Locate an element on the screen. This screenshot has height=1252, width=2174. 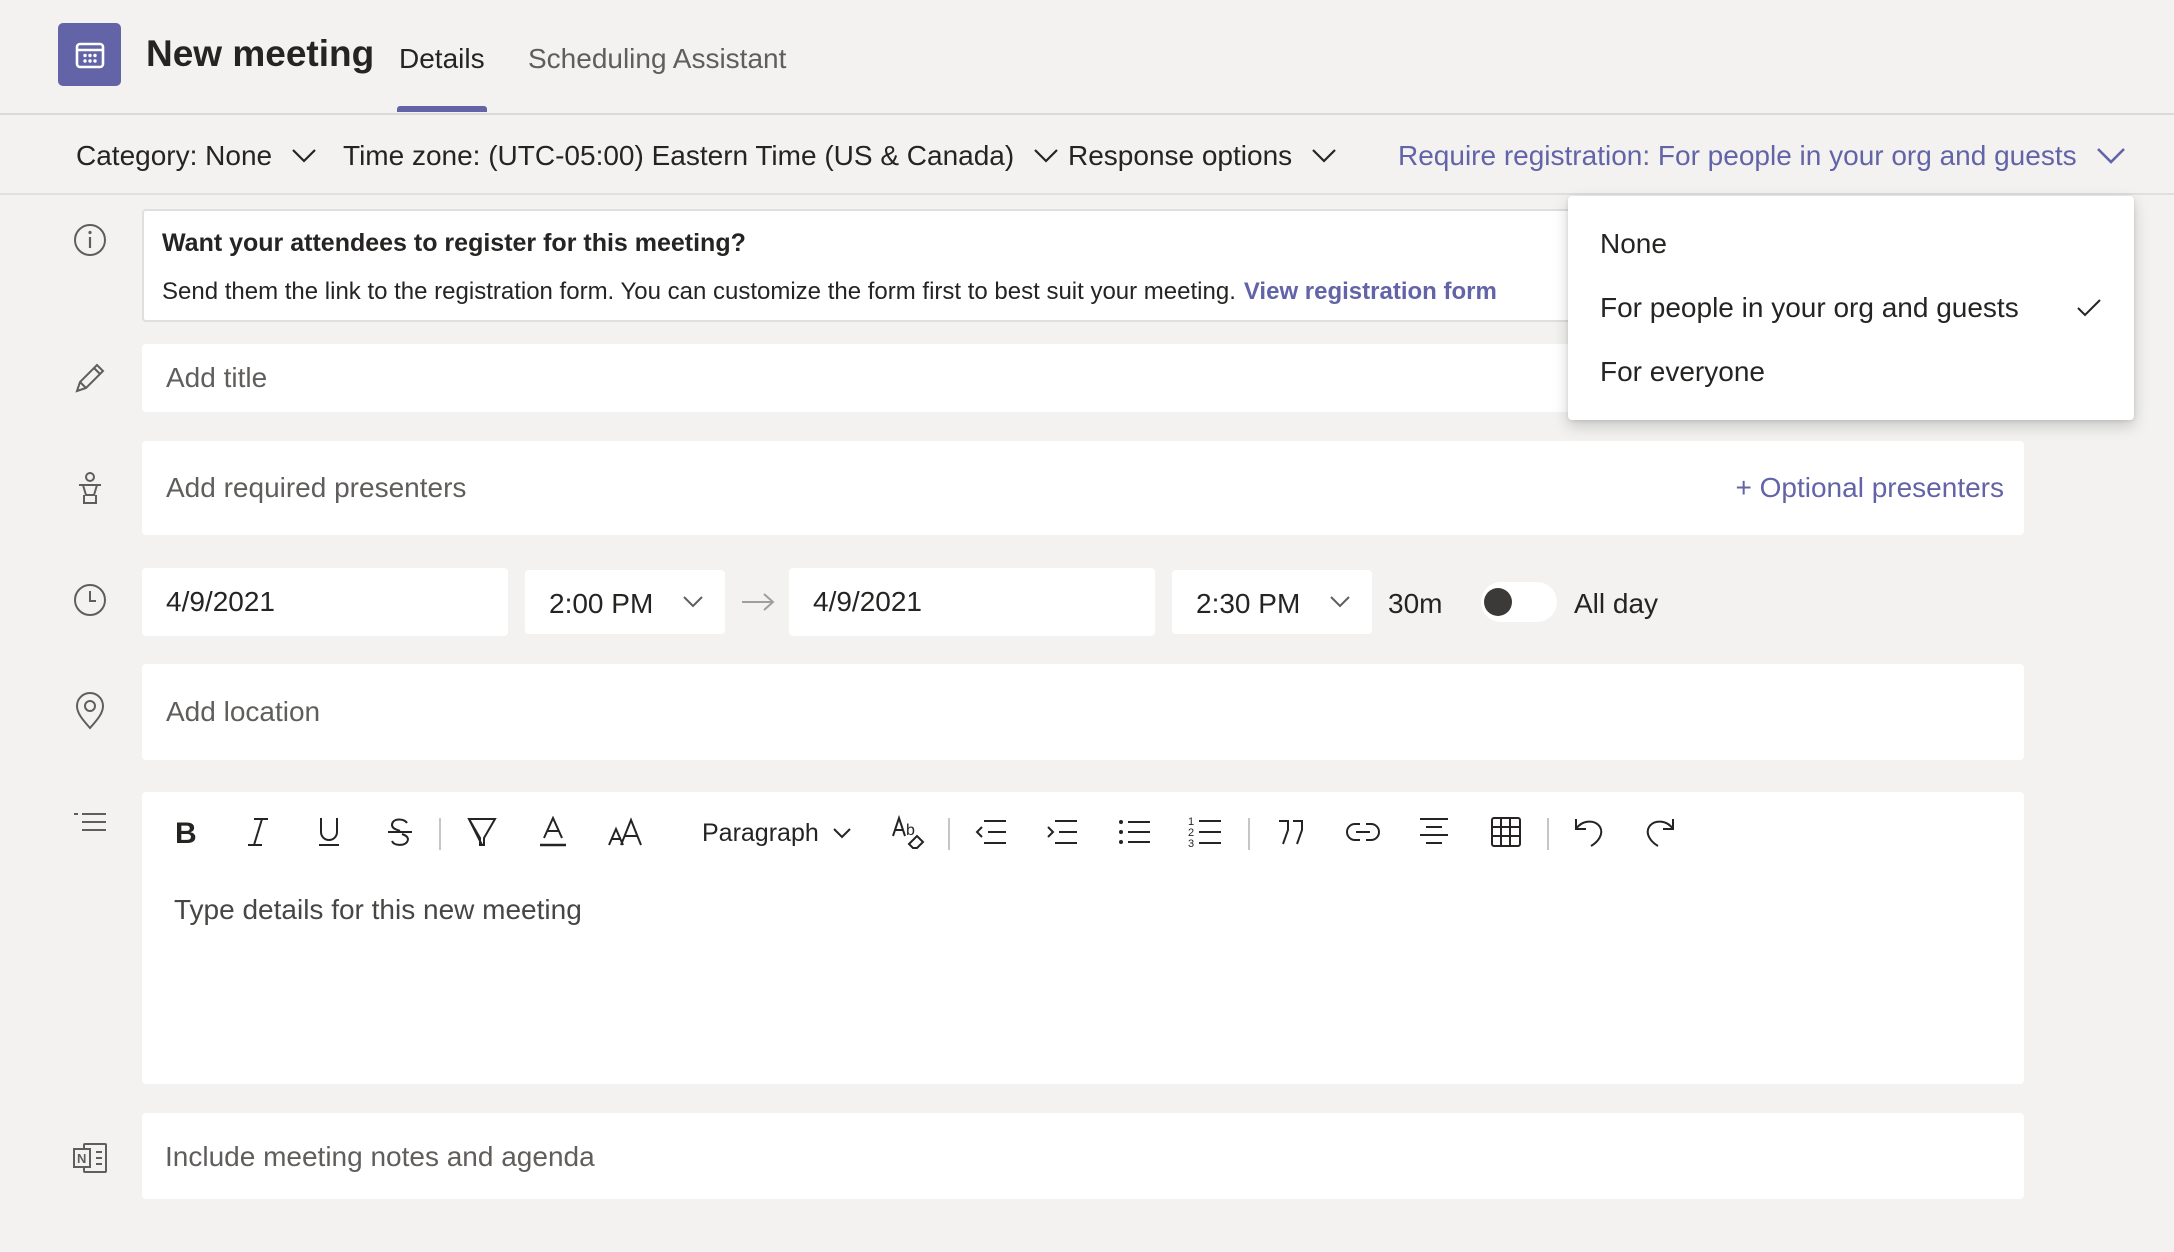
options-divider is located at coordinates (1087, 194).